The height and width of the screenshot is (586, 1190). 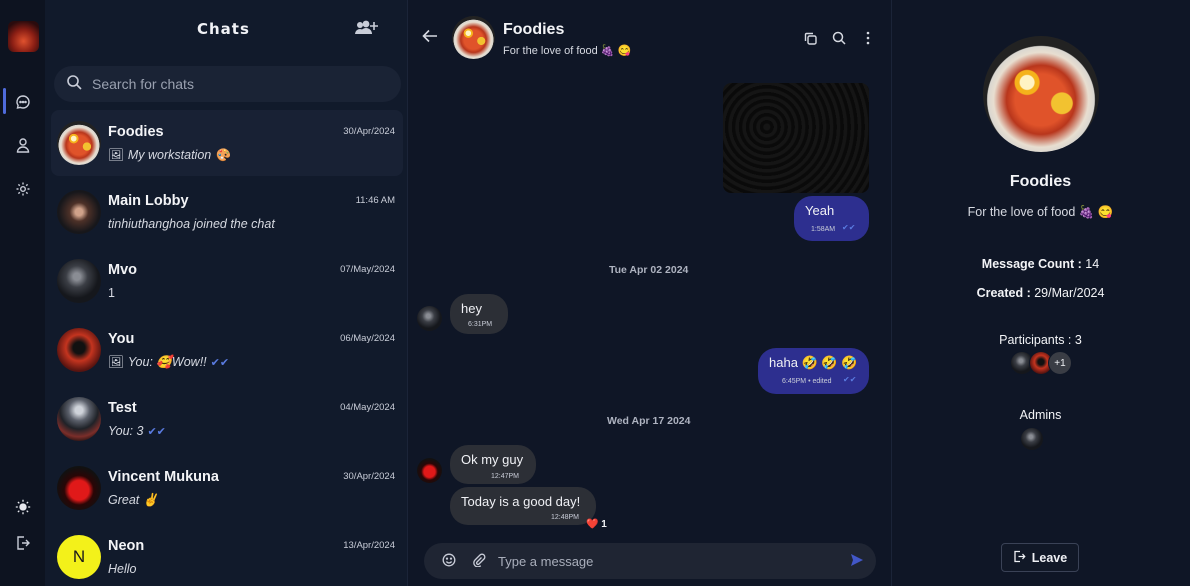 What do you see at coordinates (23, 36) in the screenshot?
I see `current-user-avatar` at bounding box center [23, 36].